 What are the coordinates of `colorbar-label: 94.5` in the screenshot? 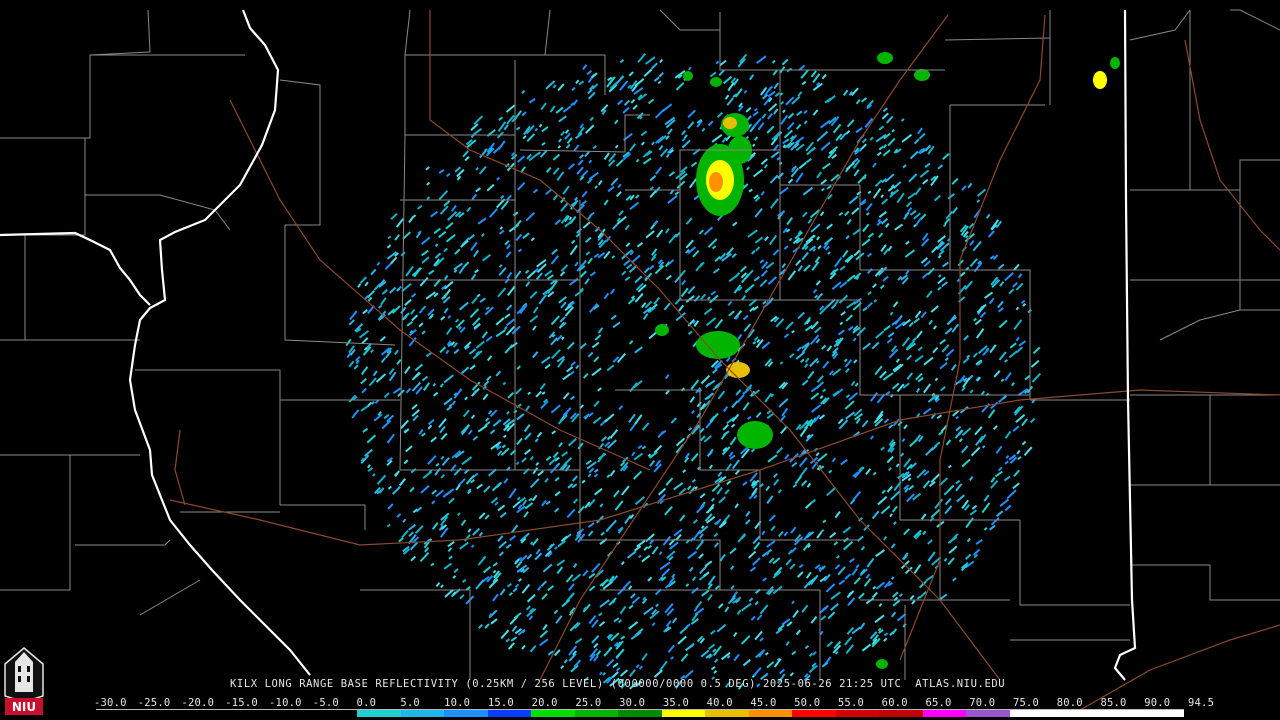 It's located at (1201, 703).